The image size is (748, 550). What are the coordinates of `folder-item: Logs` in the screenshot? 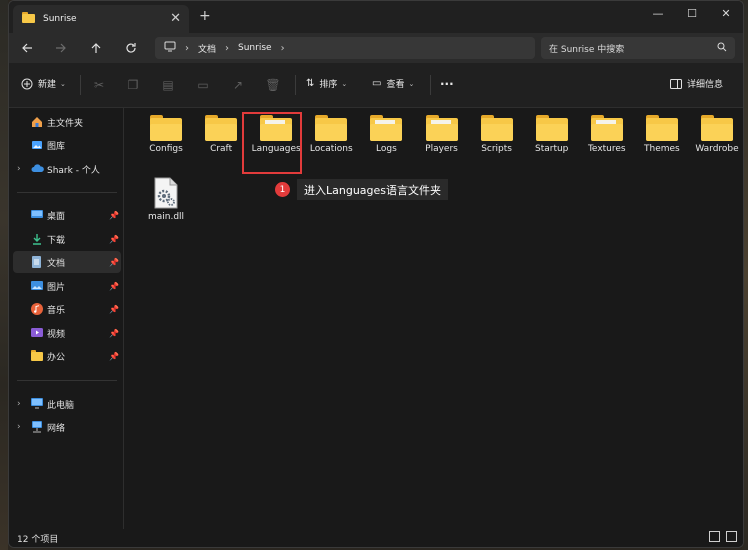 It's located at (386, 135).